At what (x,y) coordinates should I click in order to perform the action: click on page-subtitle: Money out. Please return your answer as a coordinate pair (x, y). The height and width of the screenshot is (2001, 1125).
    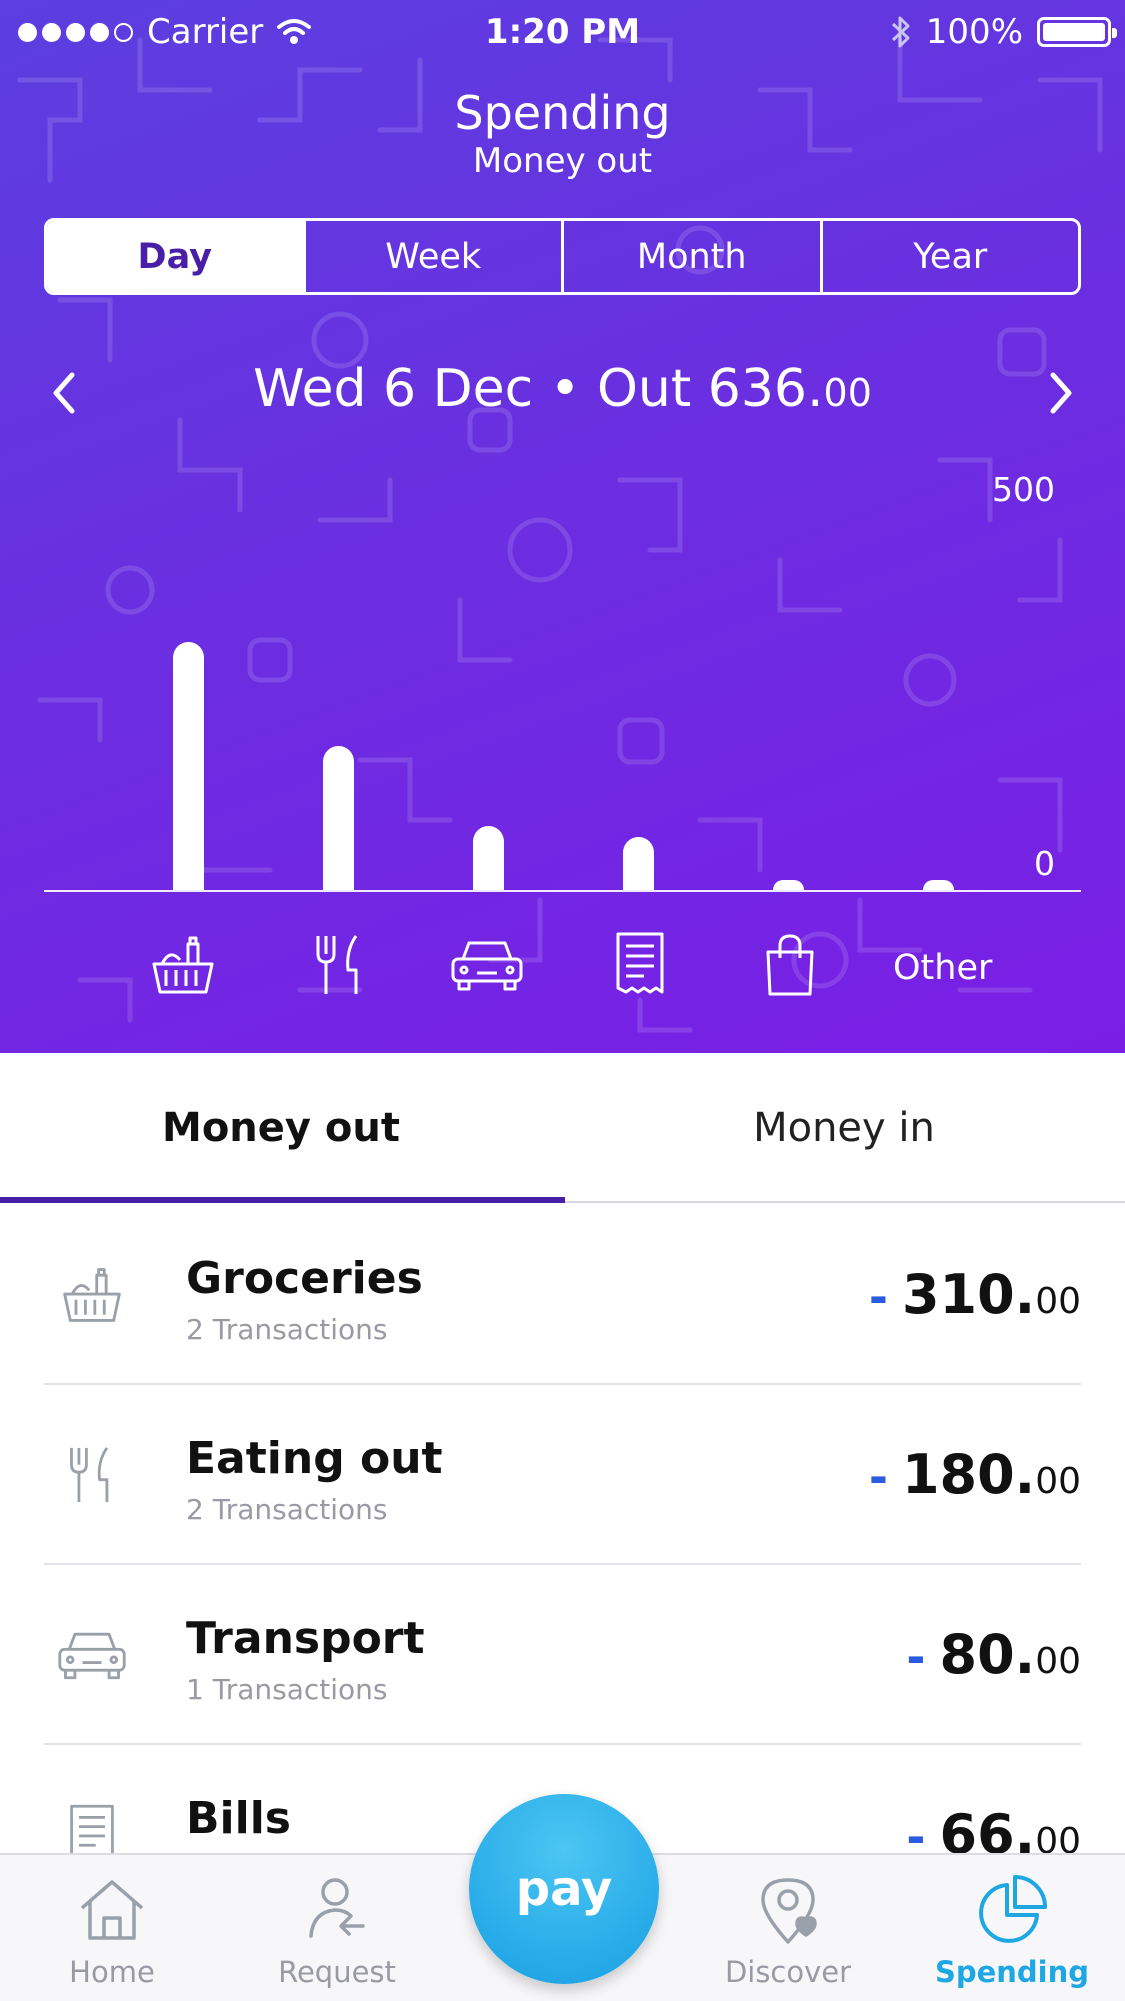
    Looking at the image, I should click on (562, 161).